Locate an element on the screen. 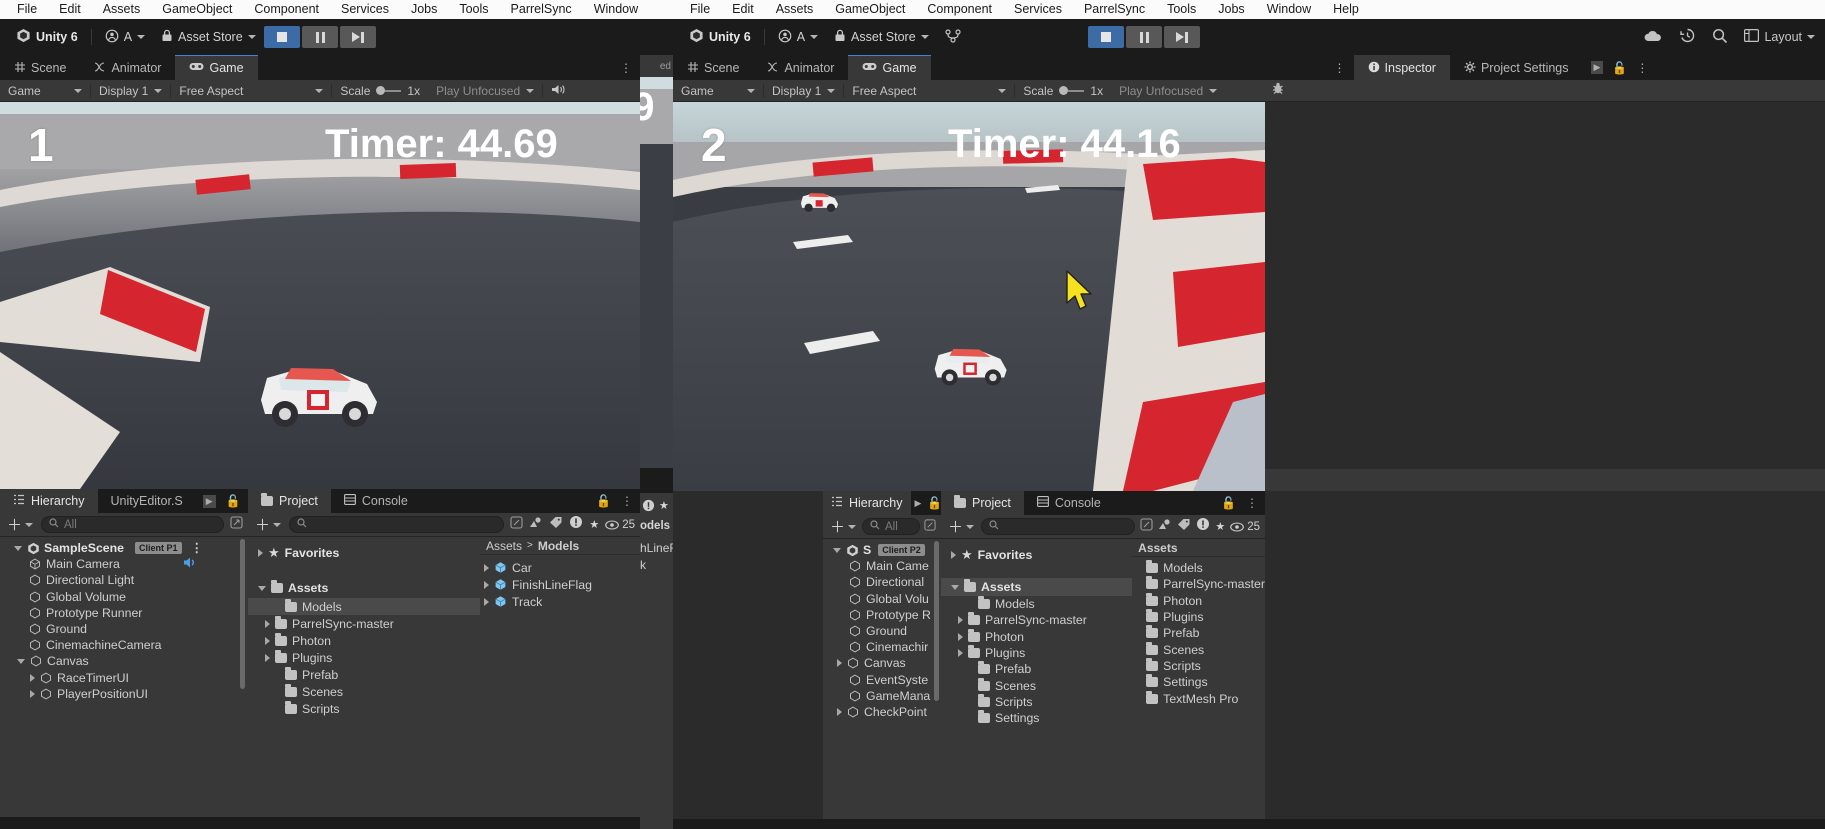  content-folder-textmeshpro: TextMesh Pro is located at coordinates (1198, 698).